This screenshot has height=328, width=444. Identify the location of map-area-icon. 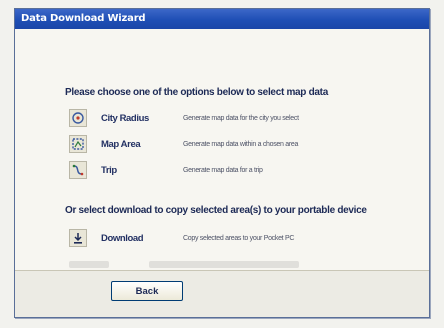
(78, 144).